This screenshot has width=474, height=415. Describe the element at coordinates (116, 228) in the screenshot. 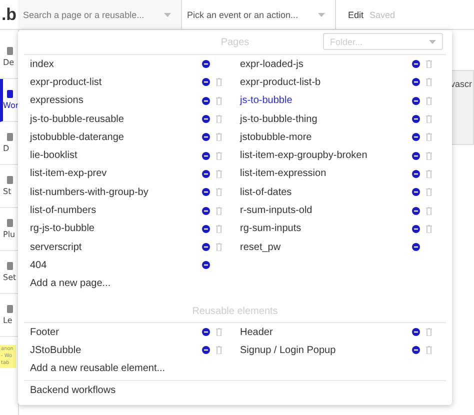

I see `page-name: rg-js-to-bubble` at that location.